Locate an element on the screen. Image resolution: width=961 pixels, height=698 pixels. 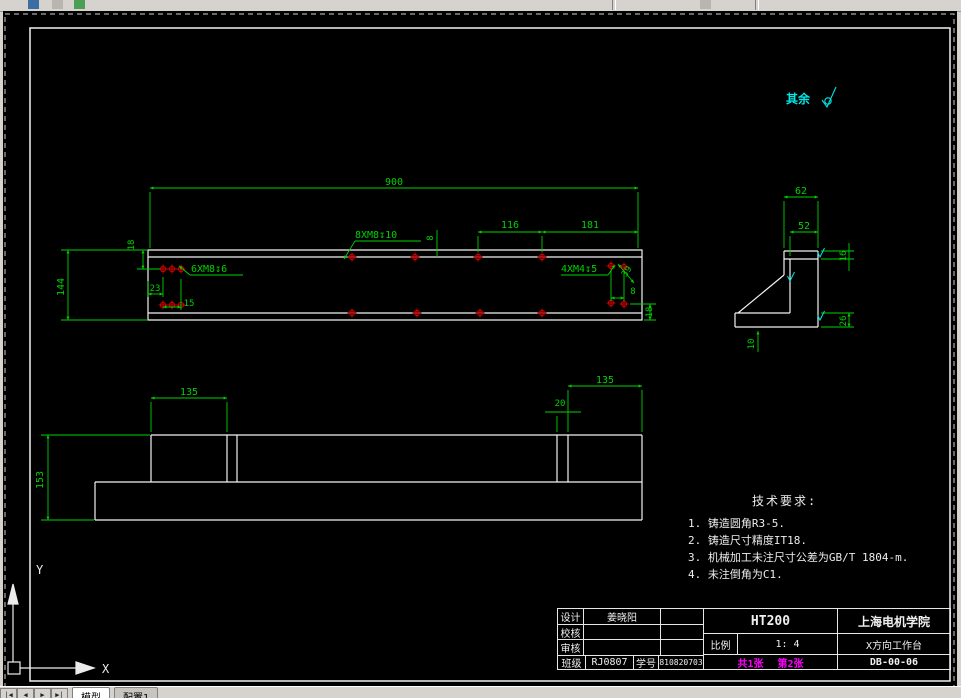
hole-markers is located at coordinates (393, 285).